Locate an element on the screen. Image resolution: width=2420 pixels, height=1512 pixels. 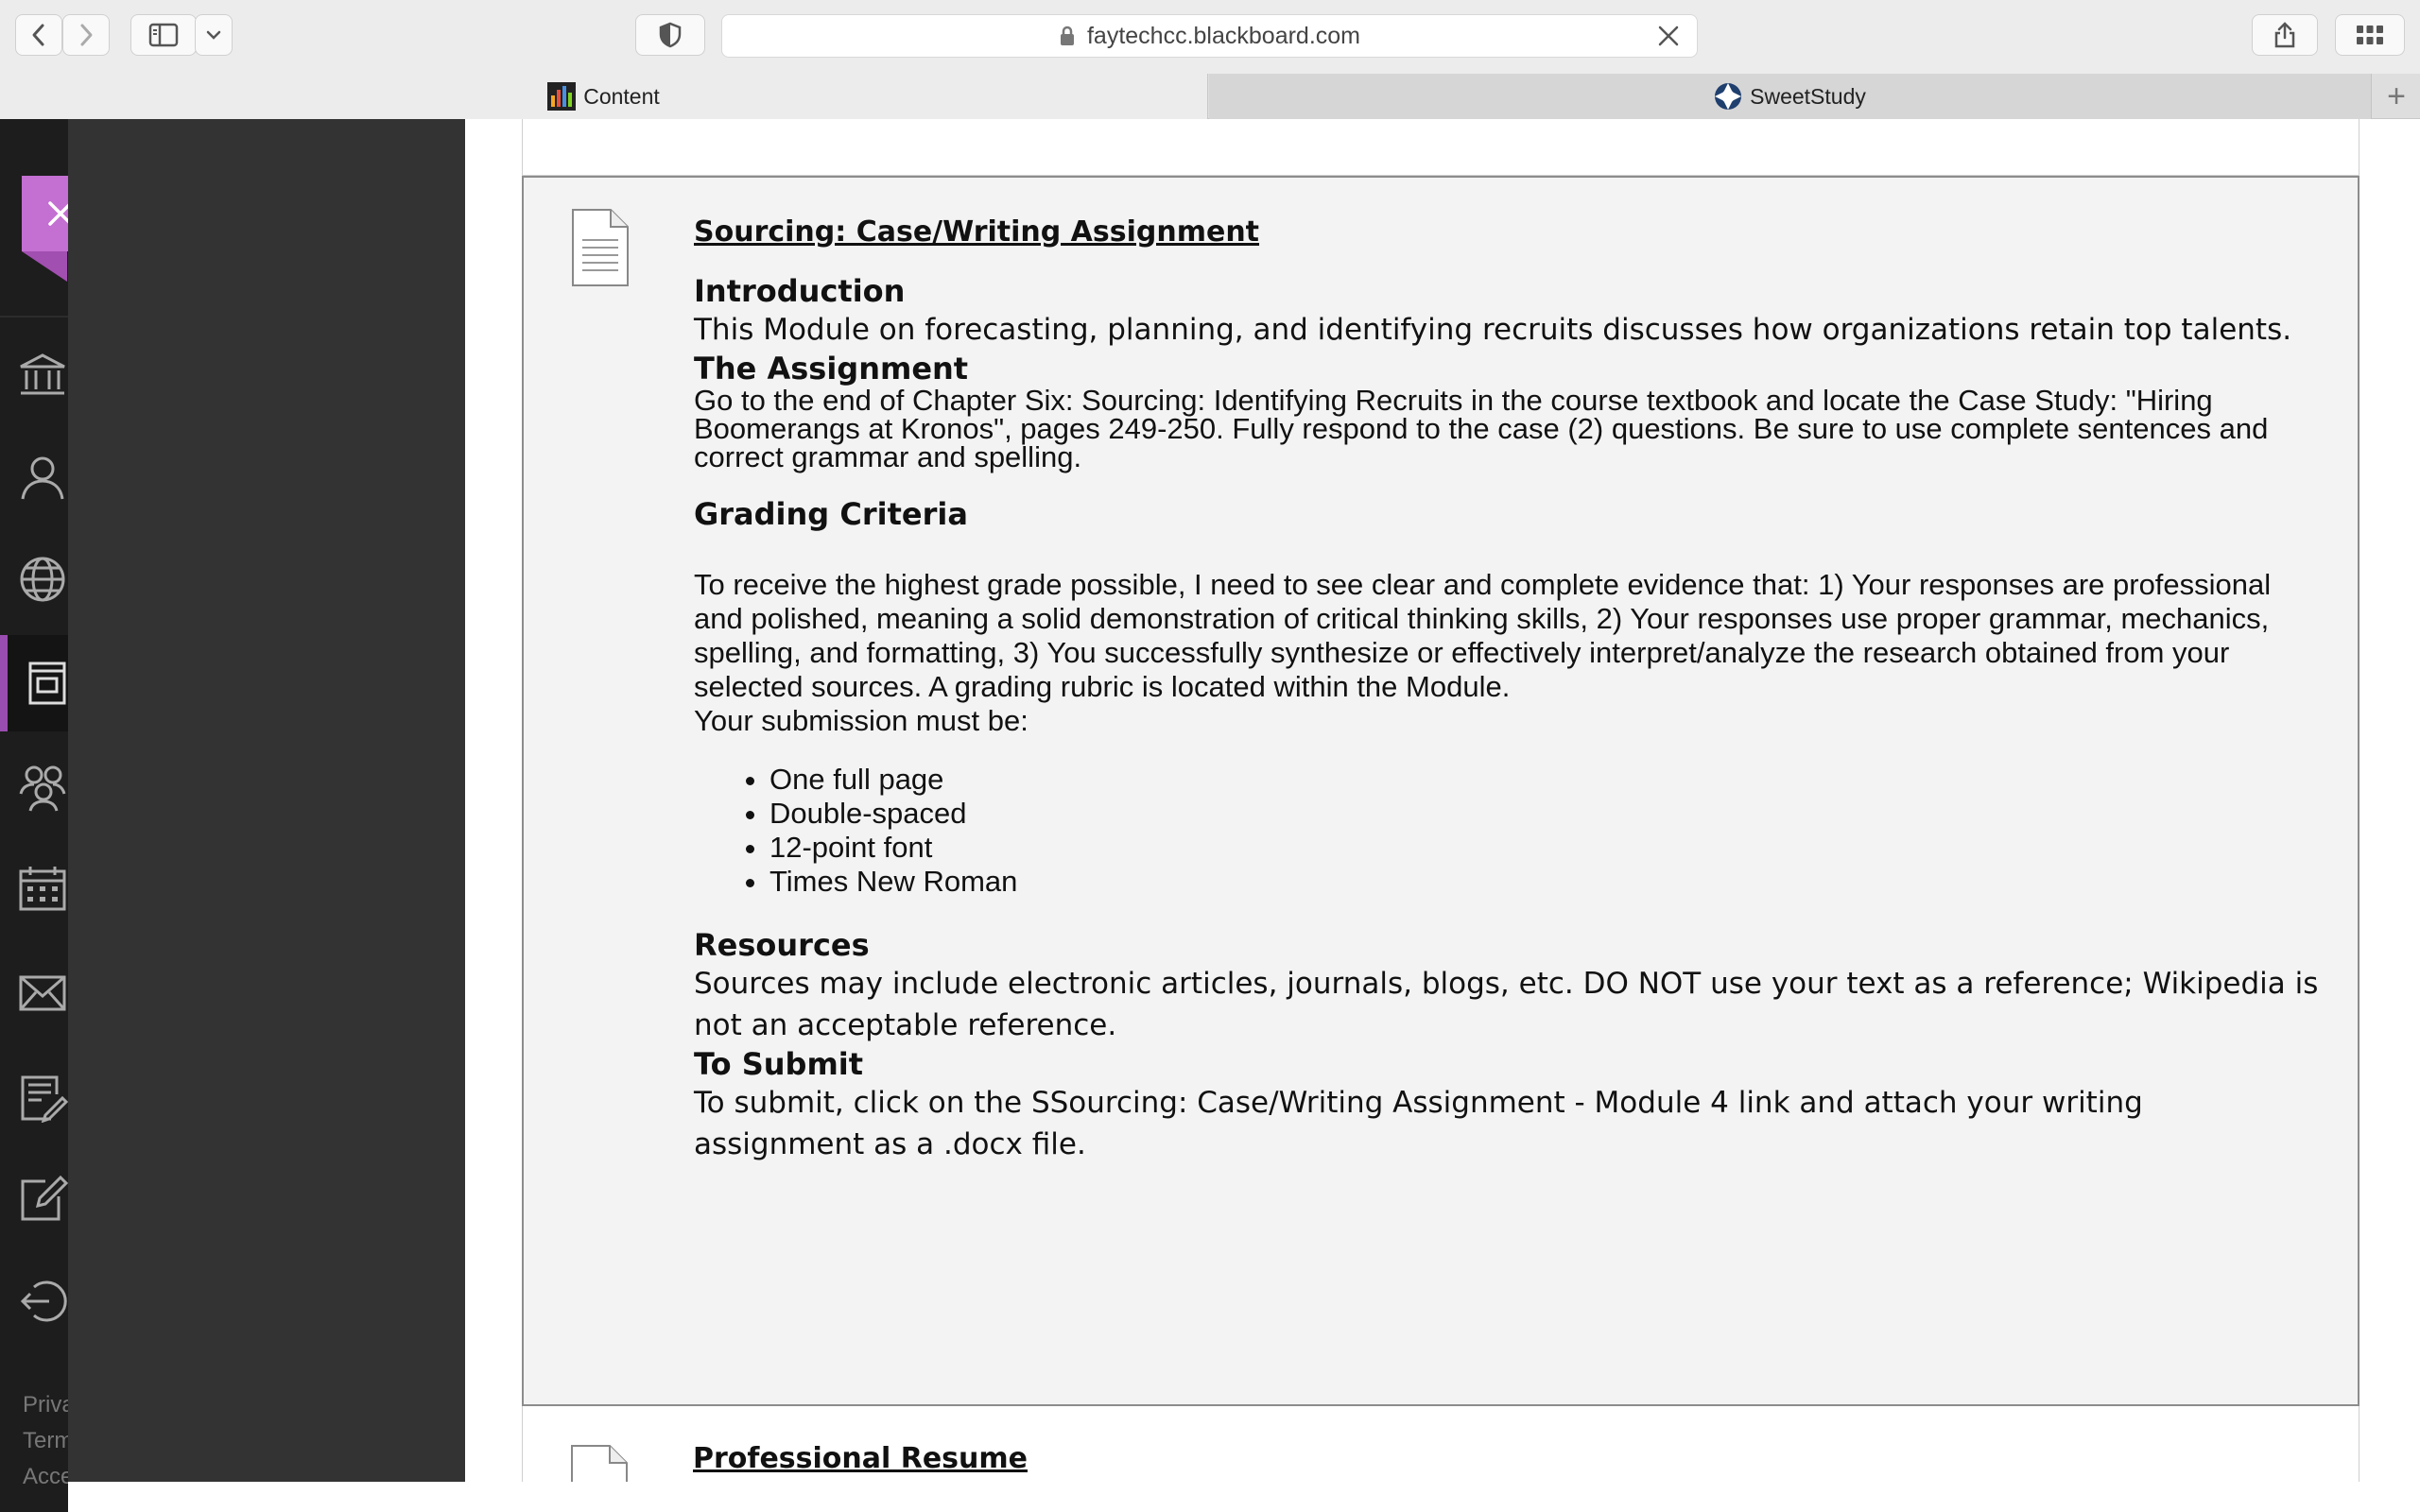
new-tab-button: + is located at coordinates (2396, 96).